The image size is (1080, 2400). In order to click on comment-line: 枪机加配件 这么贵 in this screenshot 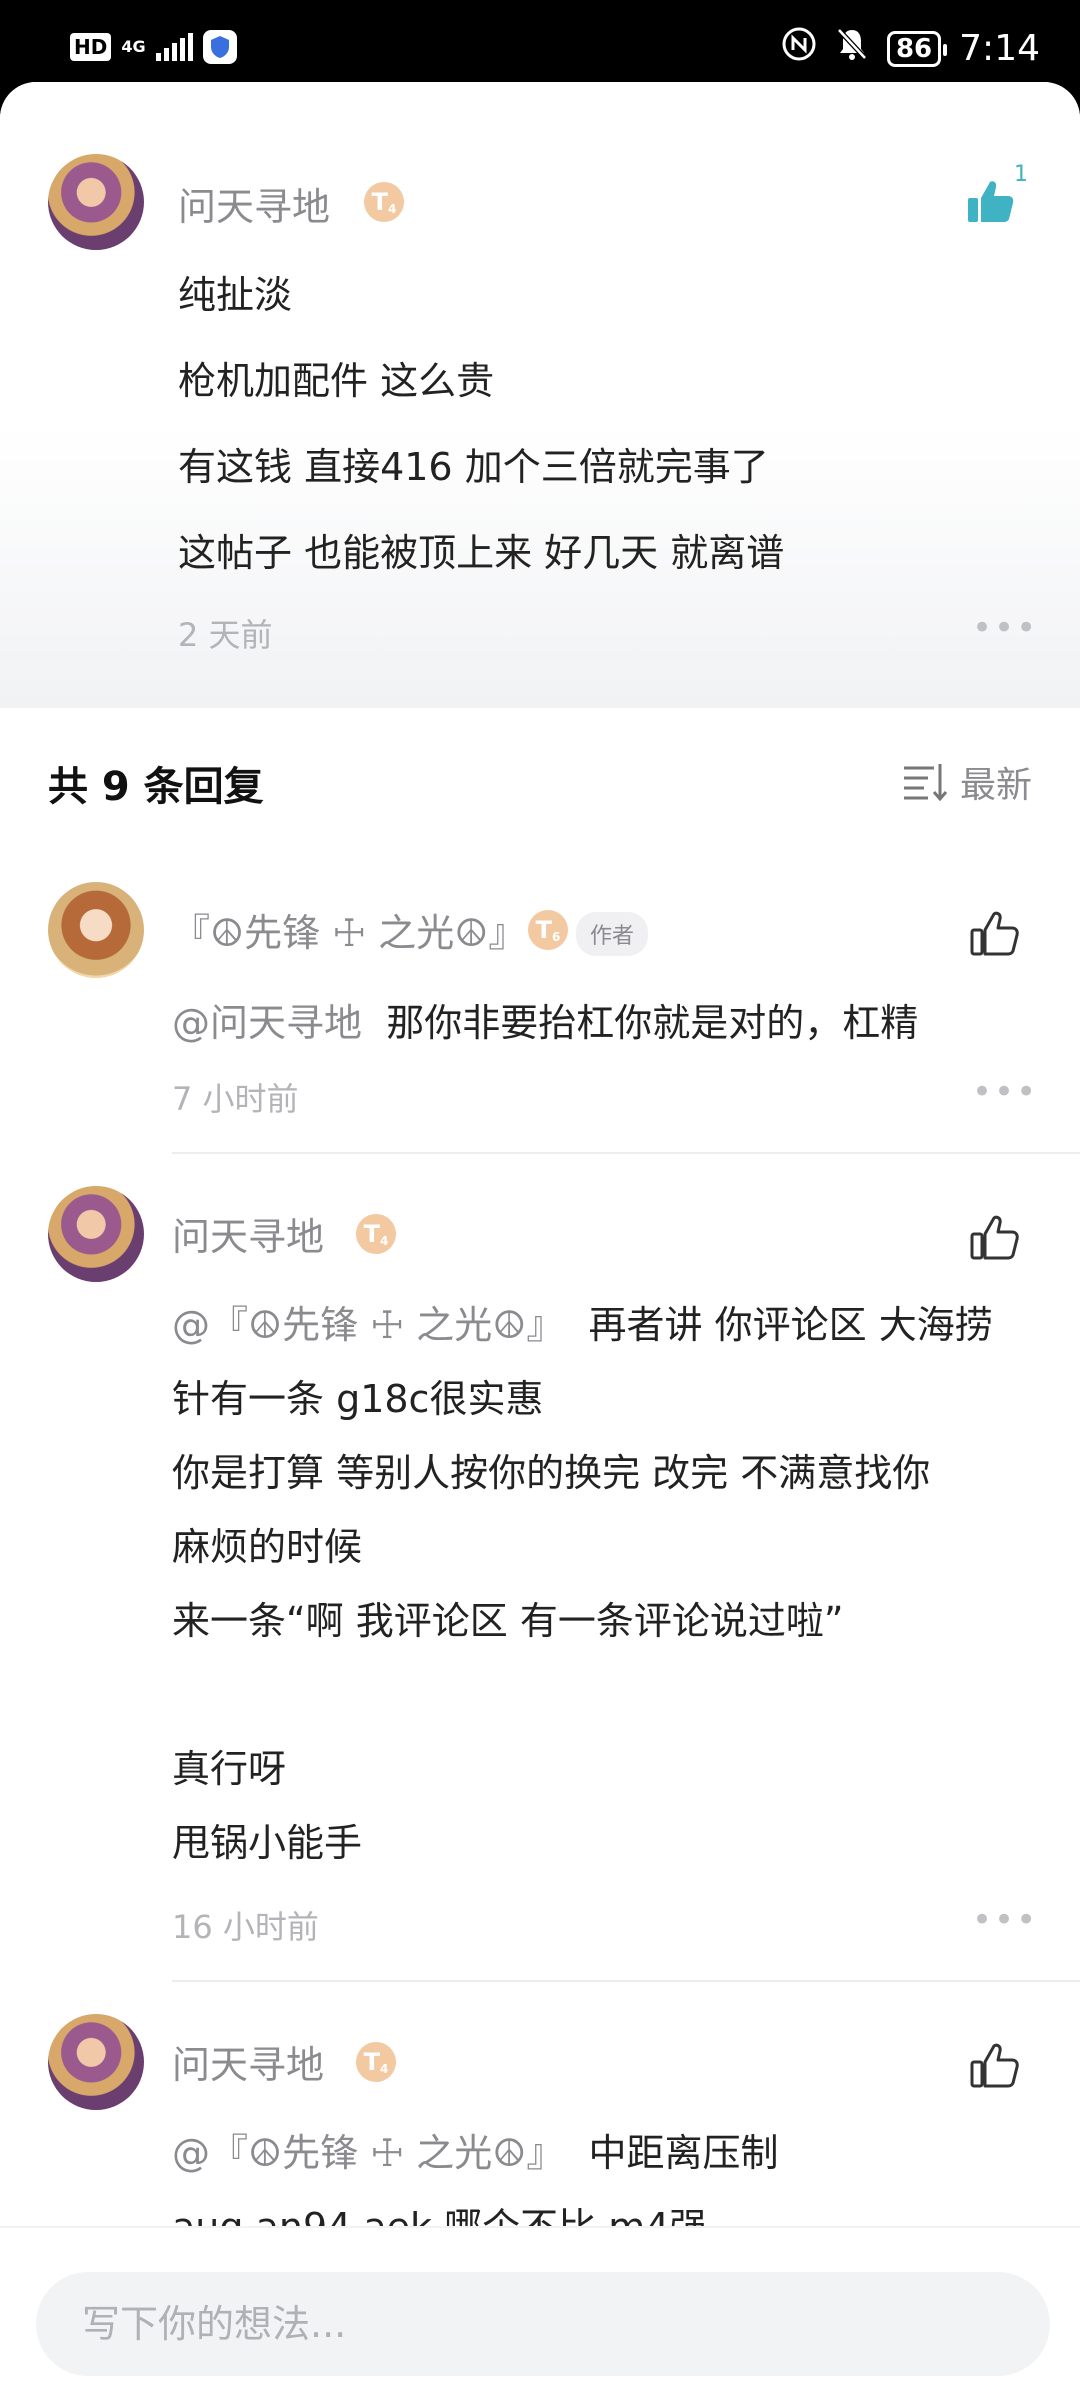, I will do `click(336, 381)`.